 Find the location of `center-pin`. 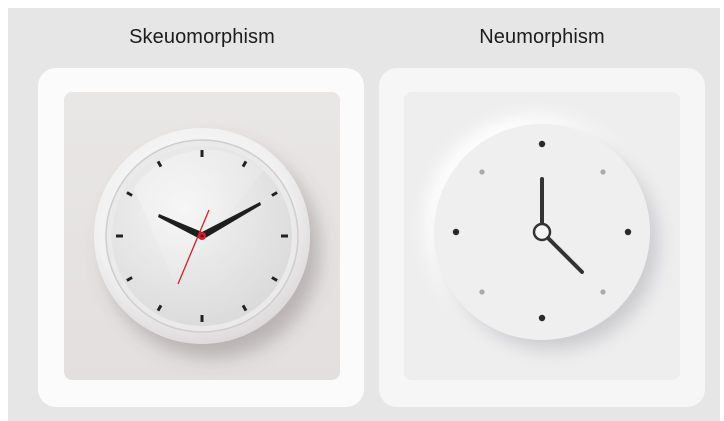

center-pin is located at coordinates (202, 236).